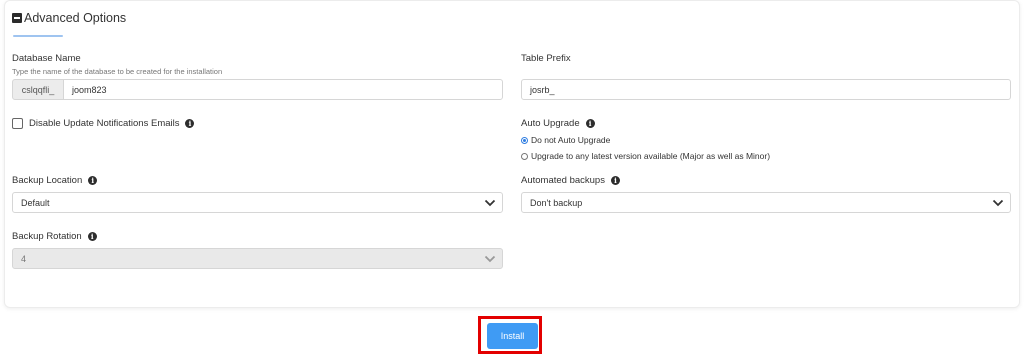 The height and width of the screenshot is (362, 1024). I want to click on section-title: Advanced Options, so click(75, 18).